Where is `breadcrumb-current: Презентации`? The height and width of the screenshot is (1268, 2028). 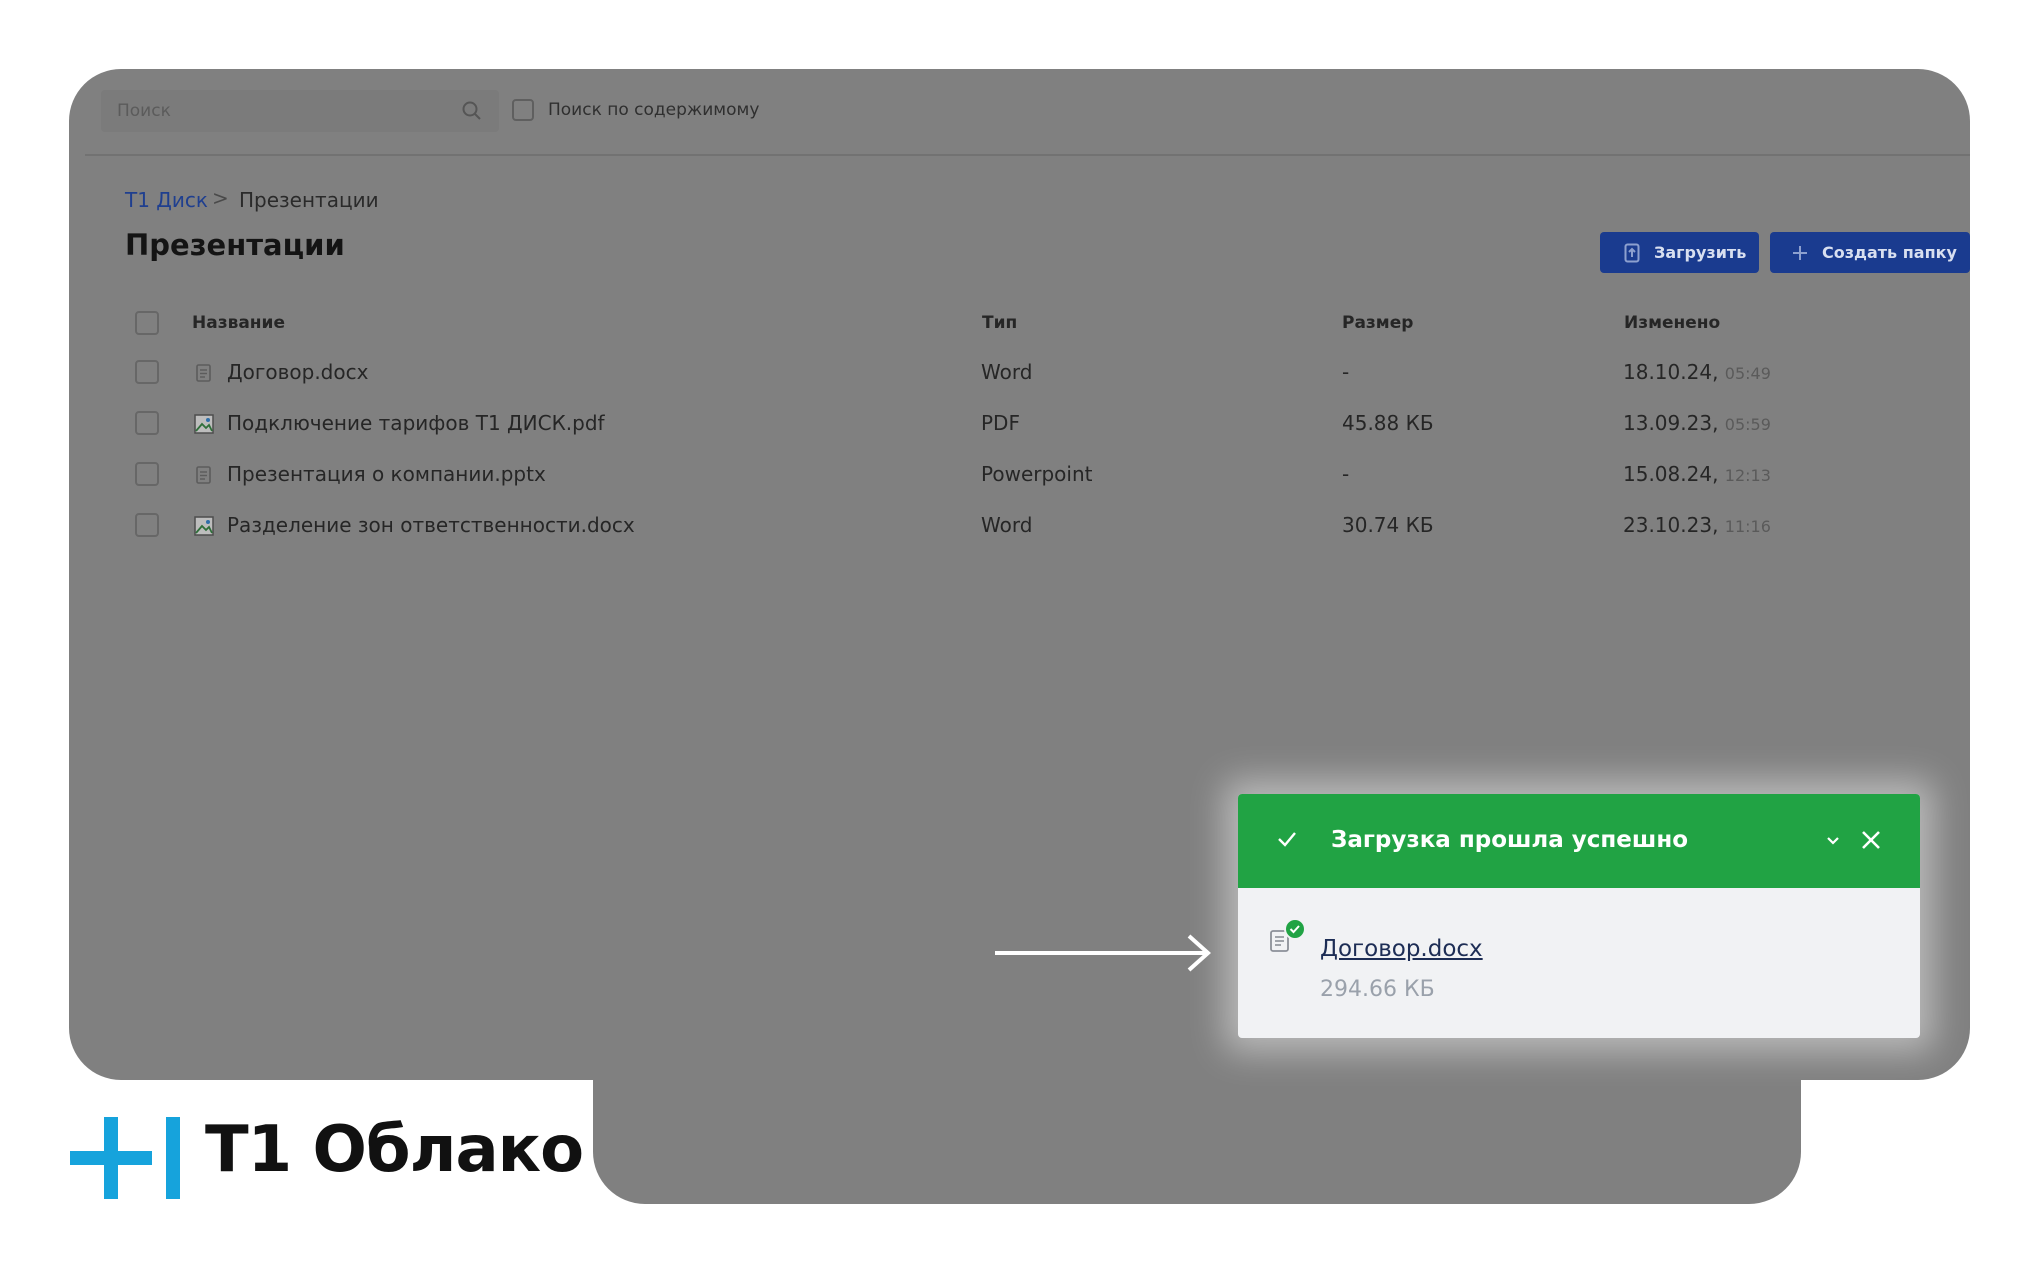
breadcrumb-current: Презентации is located at coordinates (309, 200).